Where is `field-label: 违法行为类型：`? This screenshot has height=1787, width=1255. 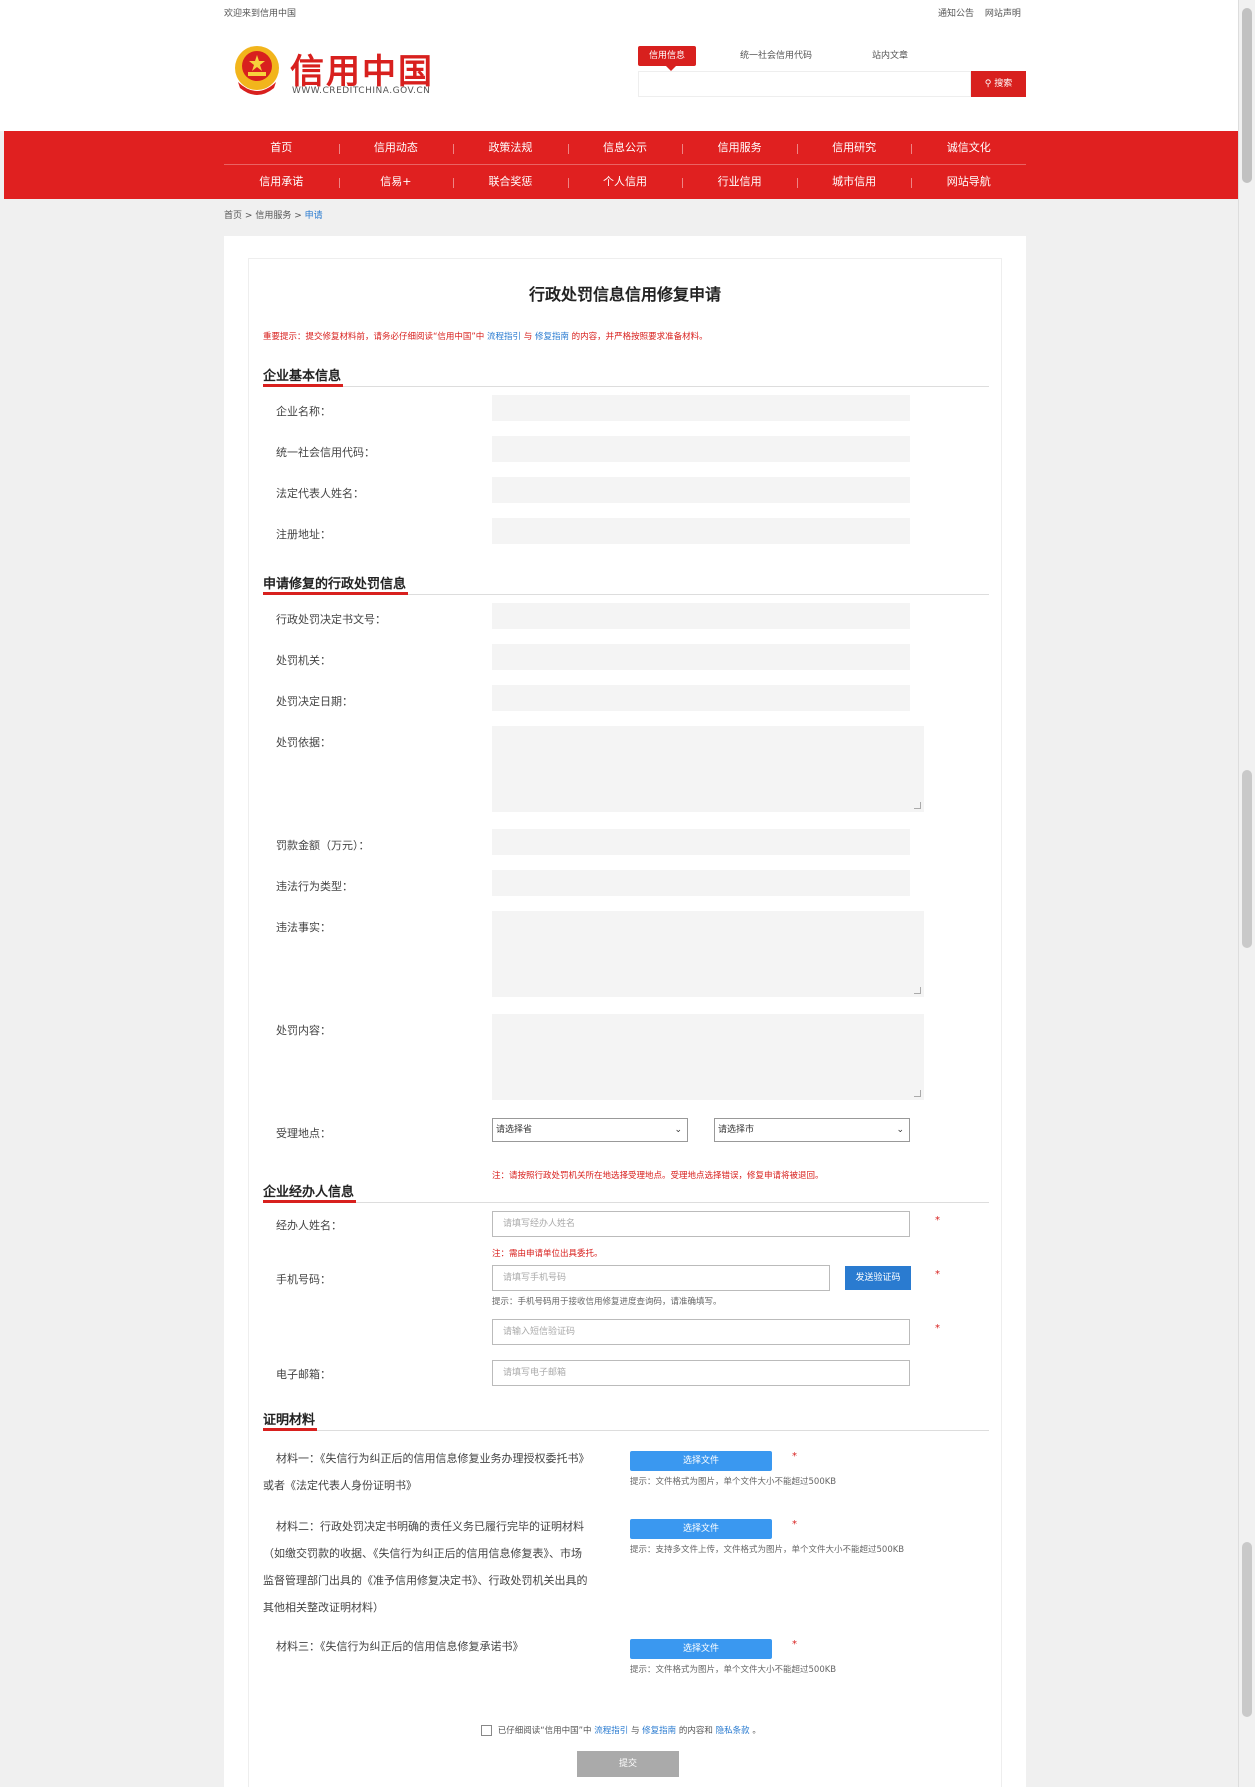 field-label: 违法行为类型： is located at coordinates (314, 886).